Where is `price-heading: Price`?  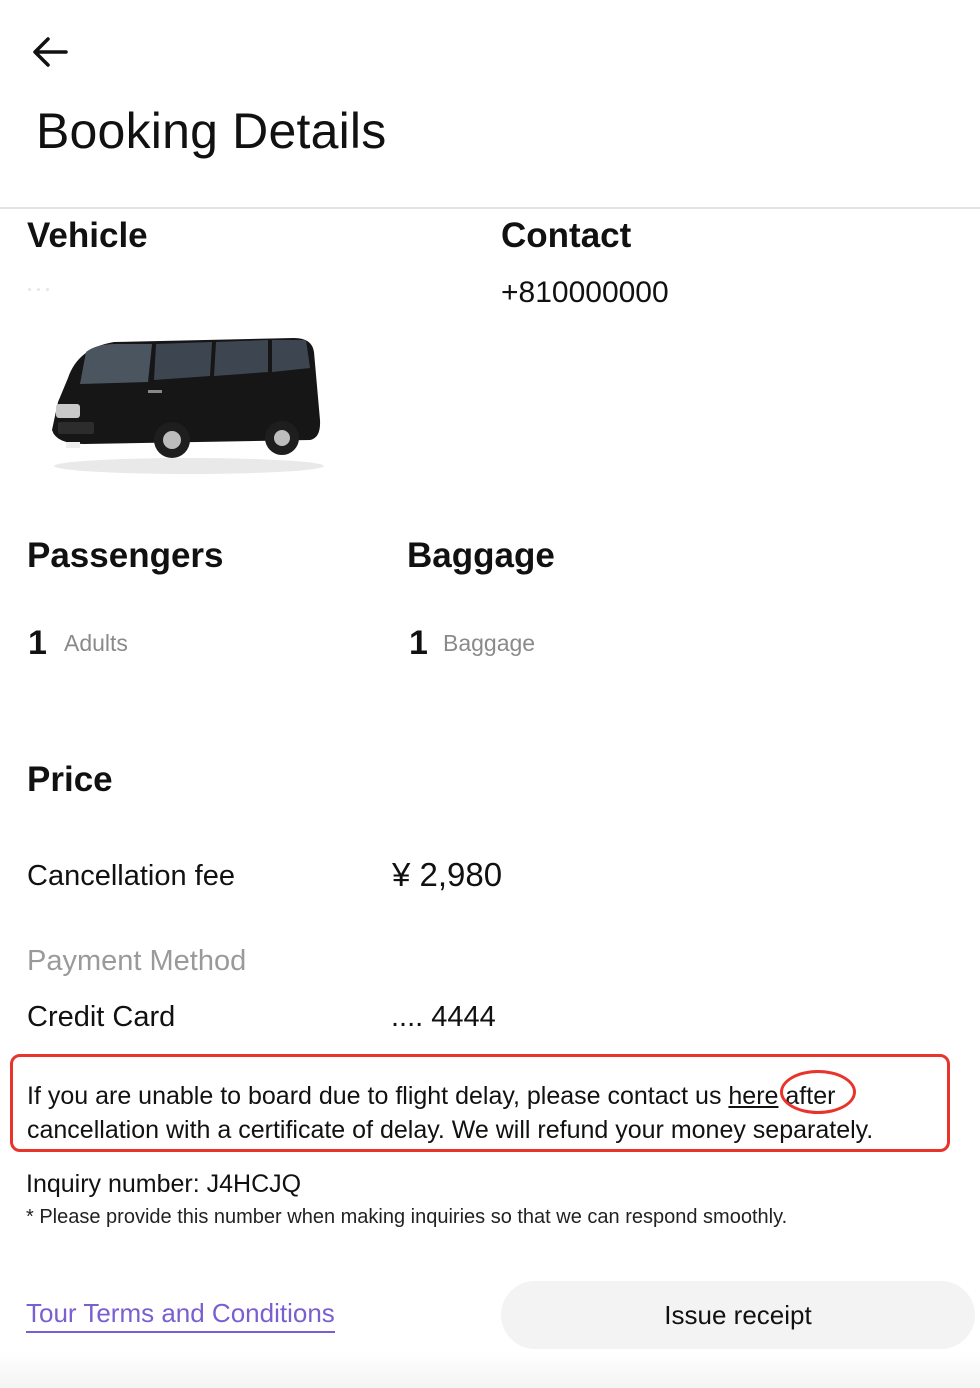 price-heading: Price is located at coordinates (70, 779).